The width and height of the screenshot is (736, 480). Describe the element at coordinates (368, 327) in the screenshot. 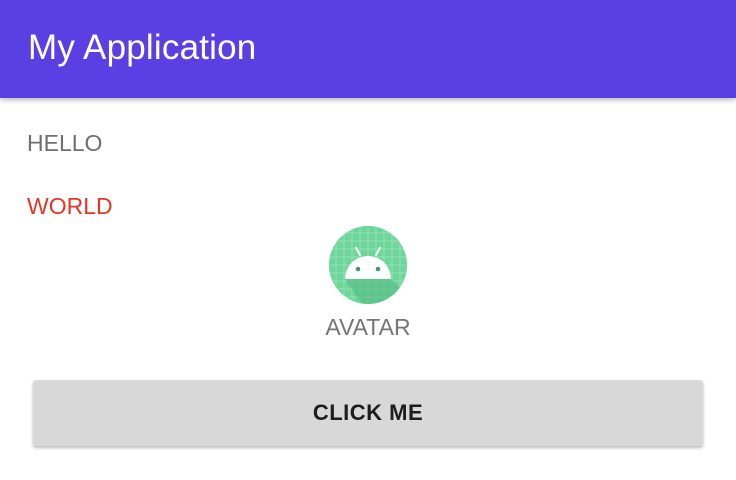

I see `avatar-label: AVATAR` at that location.